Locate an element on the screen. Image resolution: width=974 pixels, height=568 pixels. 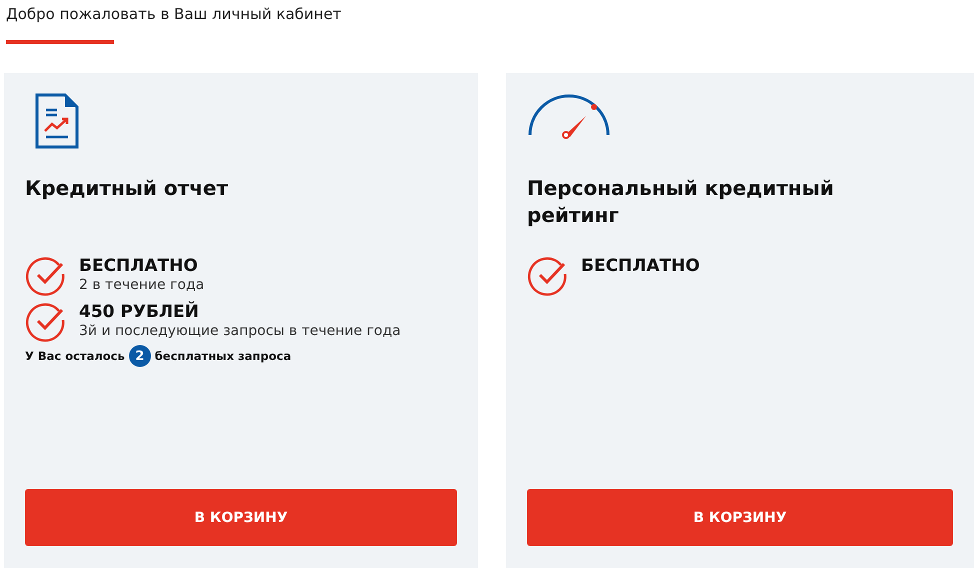
feature-subtitle: 2 в течение года is located at coordinates (141, 285).